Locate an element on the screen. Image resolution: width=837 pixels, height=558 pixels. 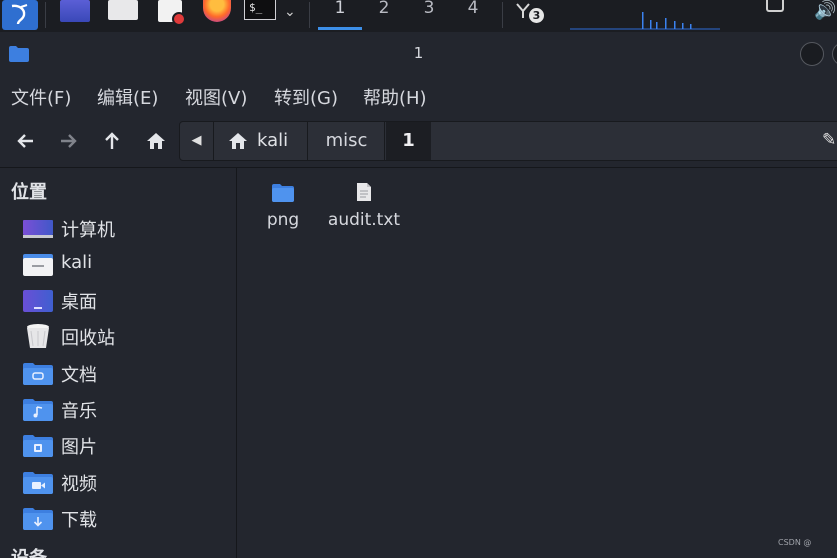
sidebar-heading-devices: 设备 is located at coordinates (29, 551).